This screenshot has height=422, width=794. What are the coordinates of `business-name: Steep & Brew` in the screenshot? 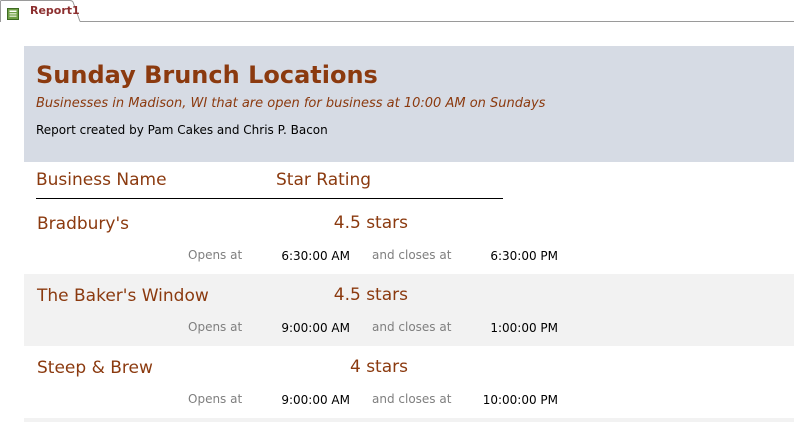 It's located at (95, 368).